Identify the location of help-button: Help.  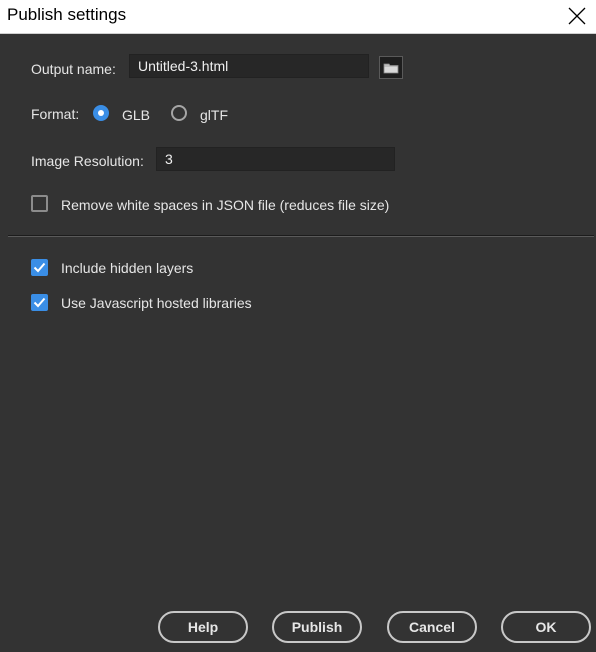
(203, 627).